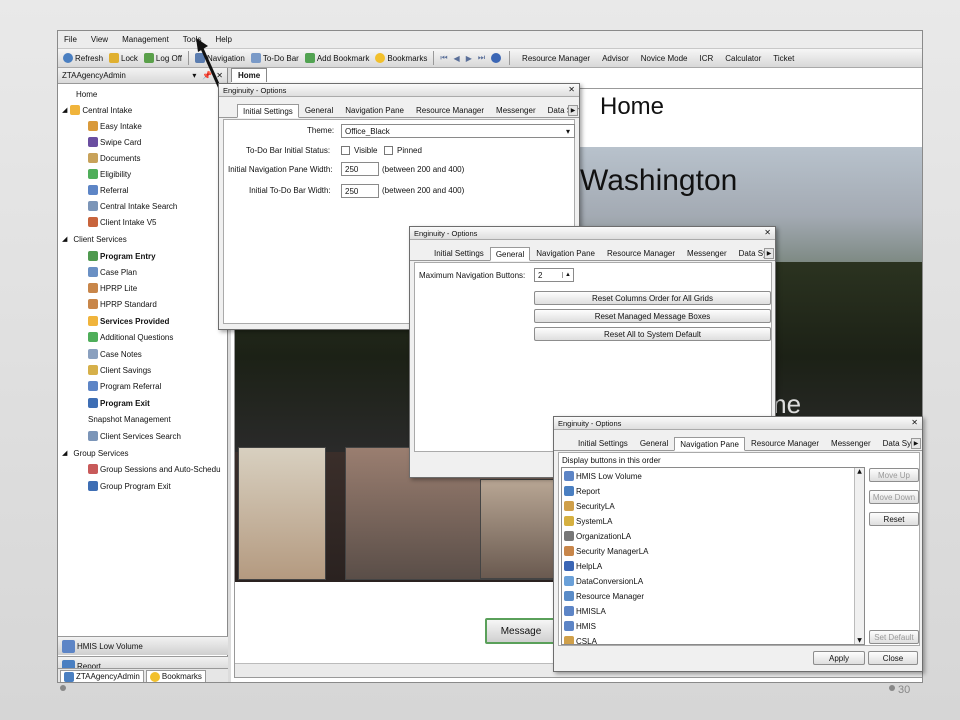  Describe the element at coordinates (457, 58) in the screenshot. I see `previous-record-button: ◀` at that location.